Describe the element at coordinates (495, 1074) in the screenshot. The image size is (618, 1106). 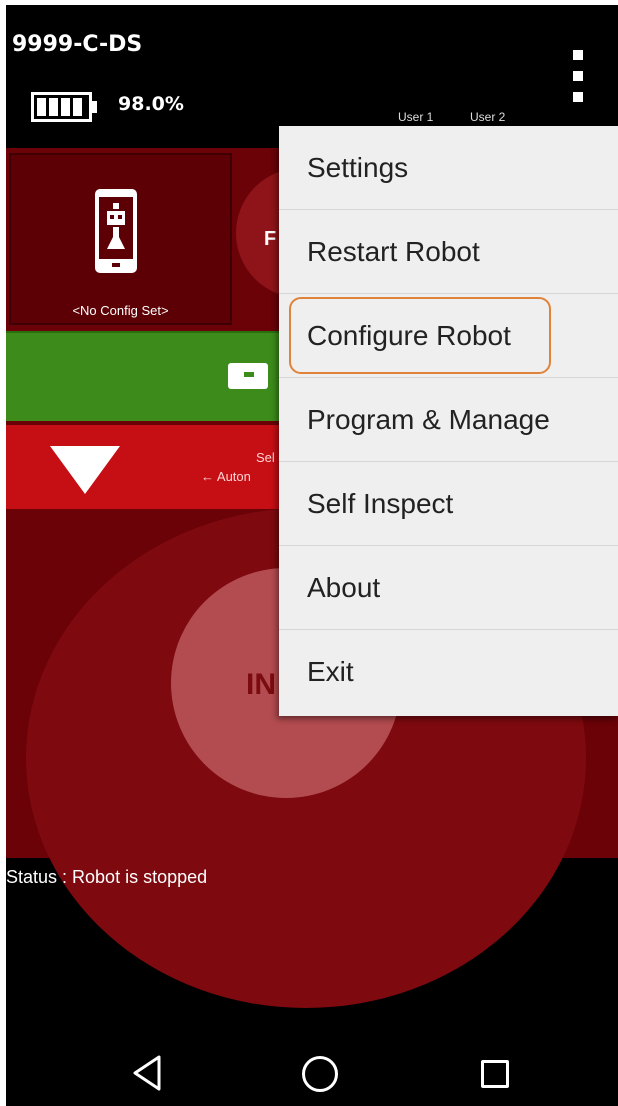
I see `recents-nav-icon` at that location.